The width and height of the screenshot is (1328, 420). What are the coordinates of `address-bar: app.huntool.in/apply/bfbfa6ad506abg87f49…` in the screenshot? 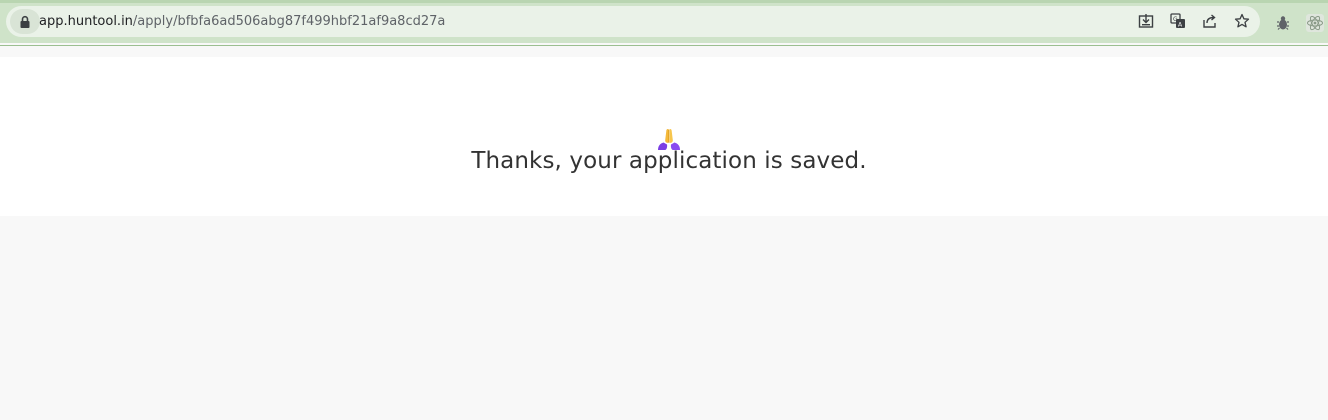 It's located at (633, 21).